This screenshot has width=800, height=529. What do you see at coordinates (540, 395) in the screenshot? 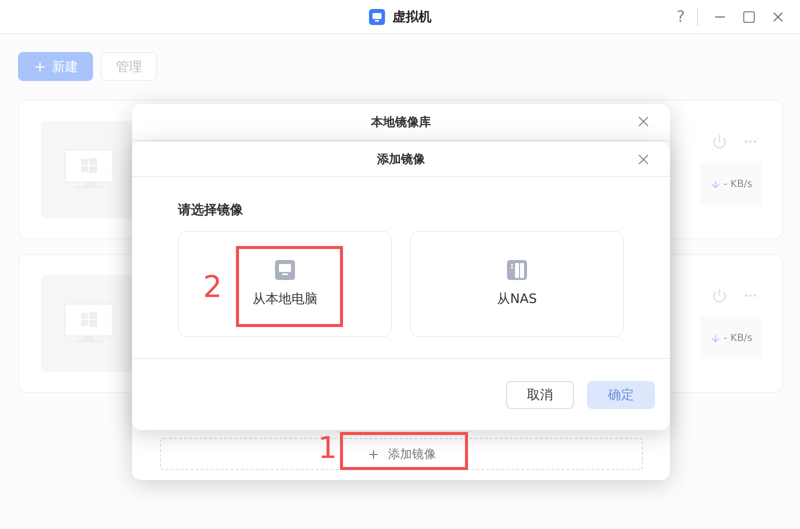
I see `cancel-button: 取消` at bounding box center [540, 395].